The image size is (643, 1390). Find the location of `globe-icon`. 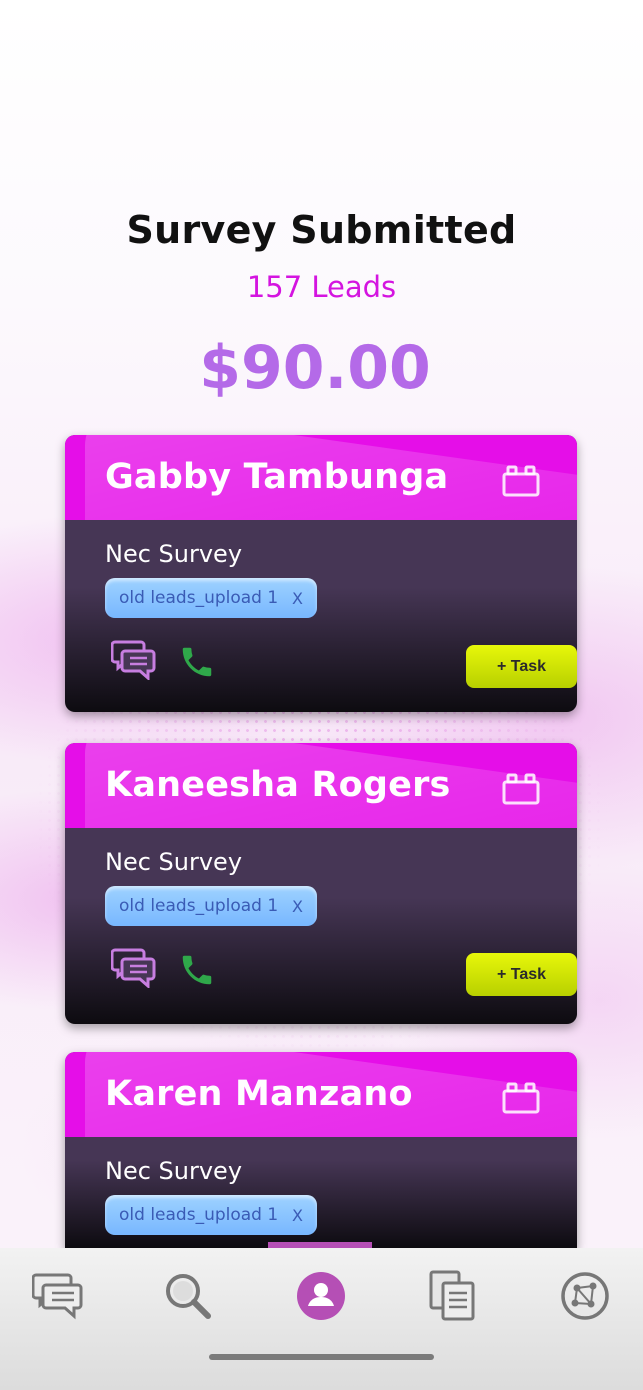

globe-icon is located at coordinates (585, 1296).